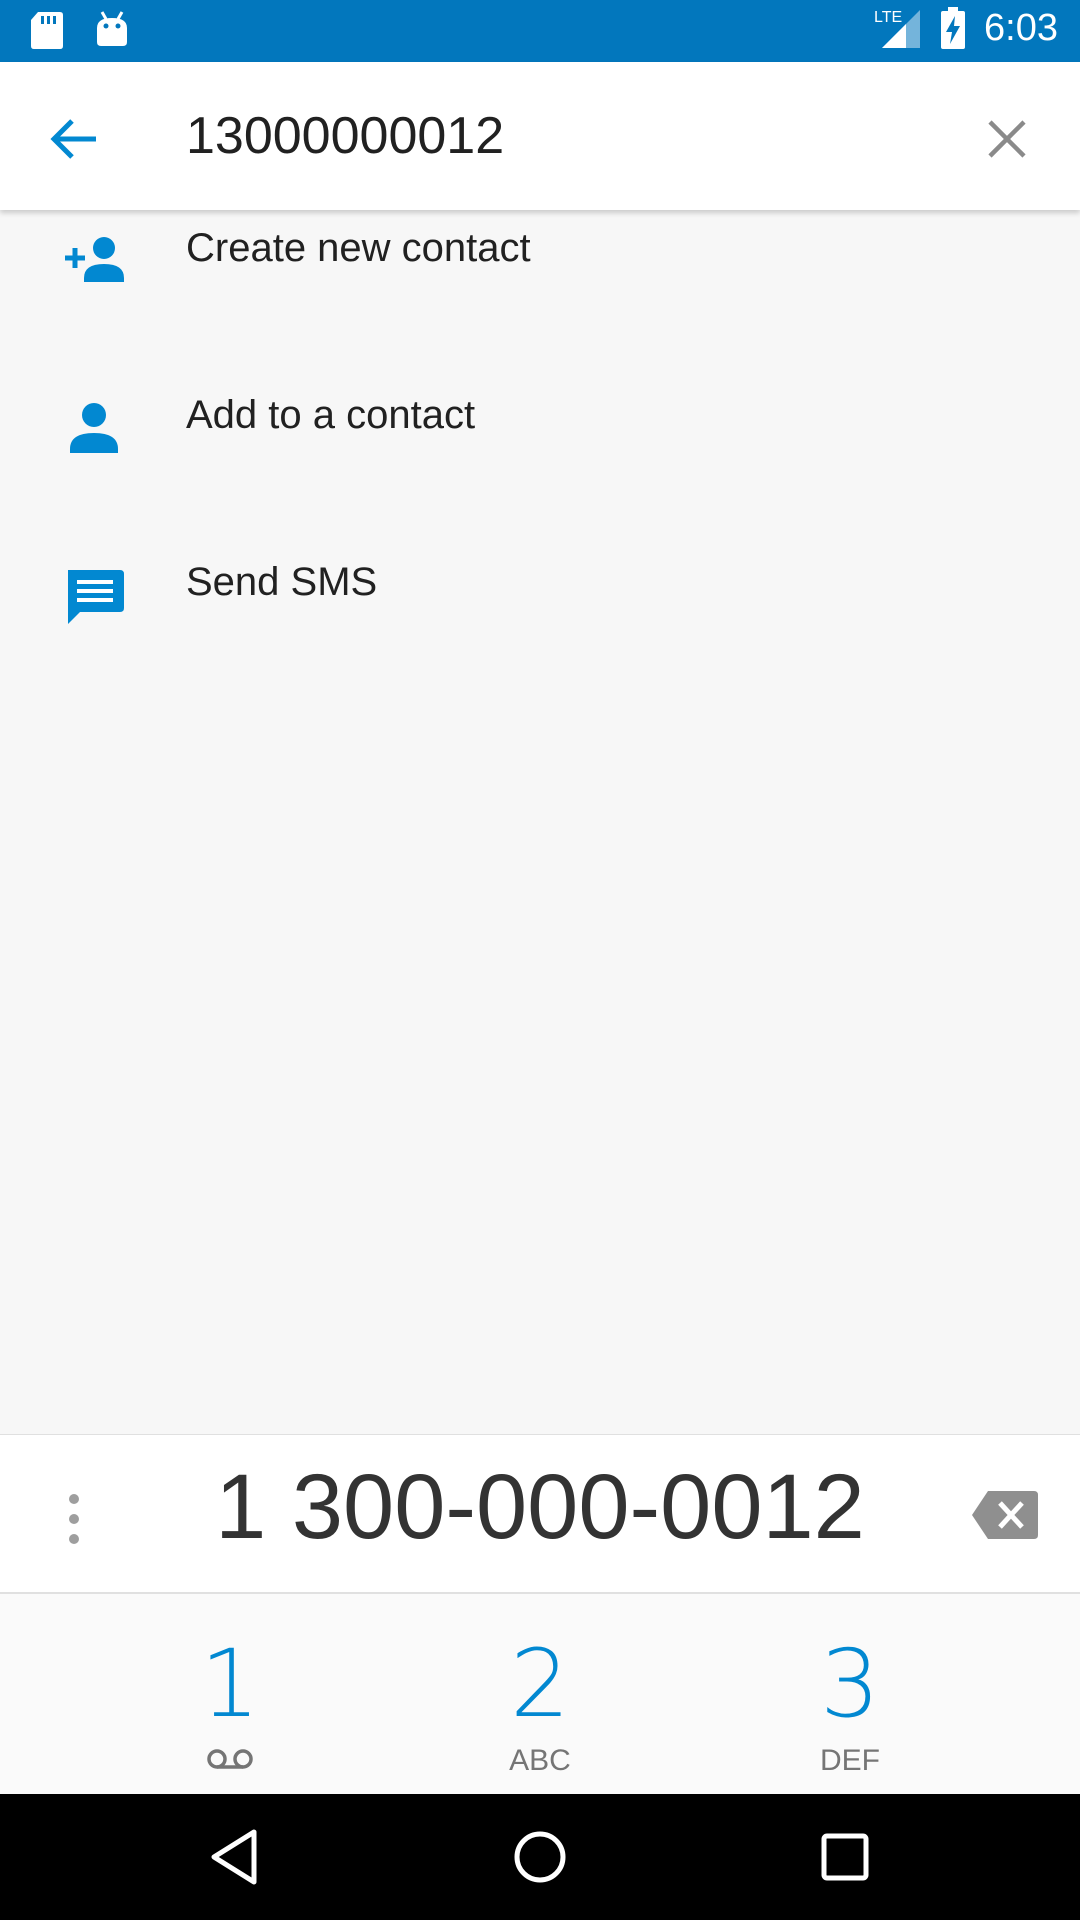 The width and height of the screenshot is (1080, 1920). I want to click on back-button, so click(75, 139).